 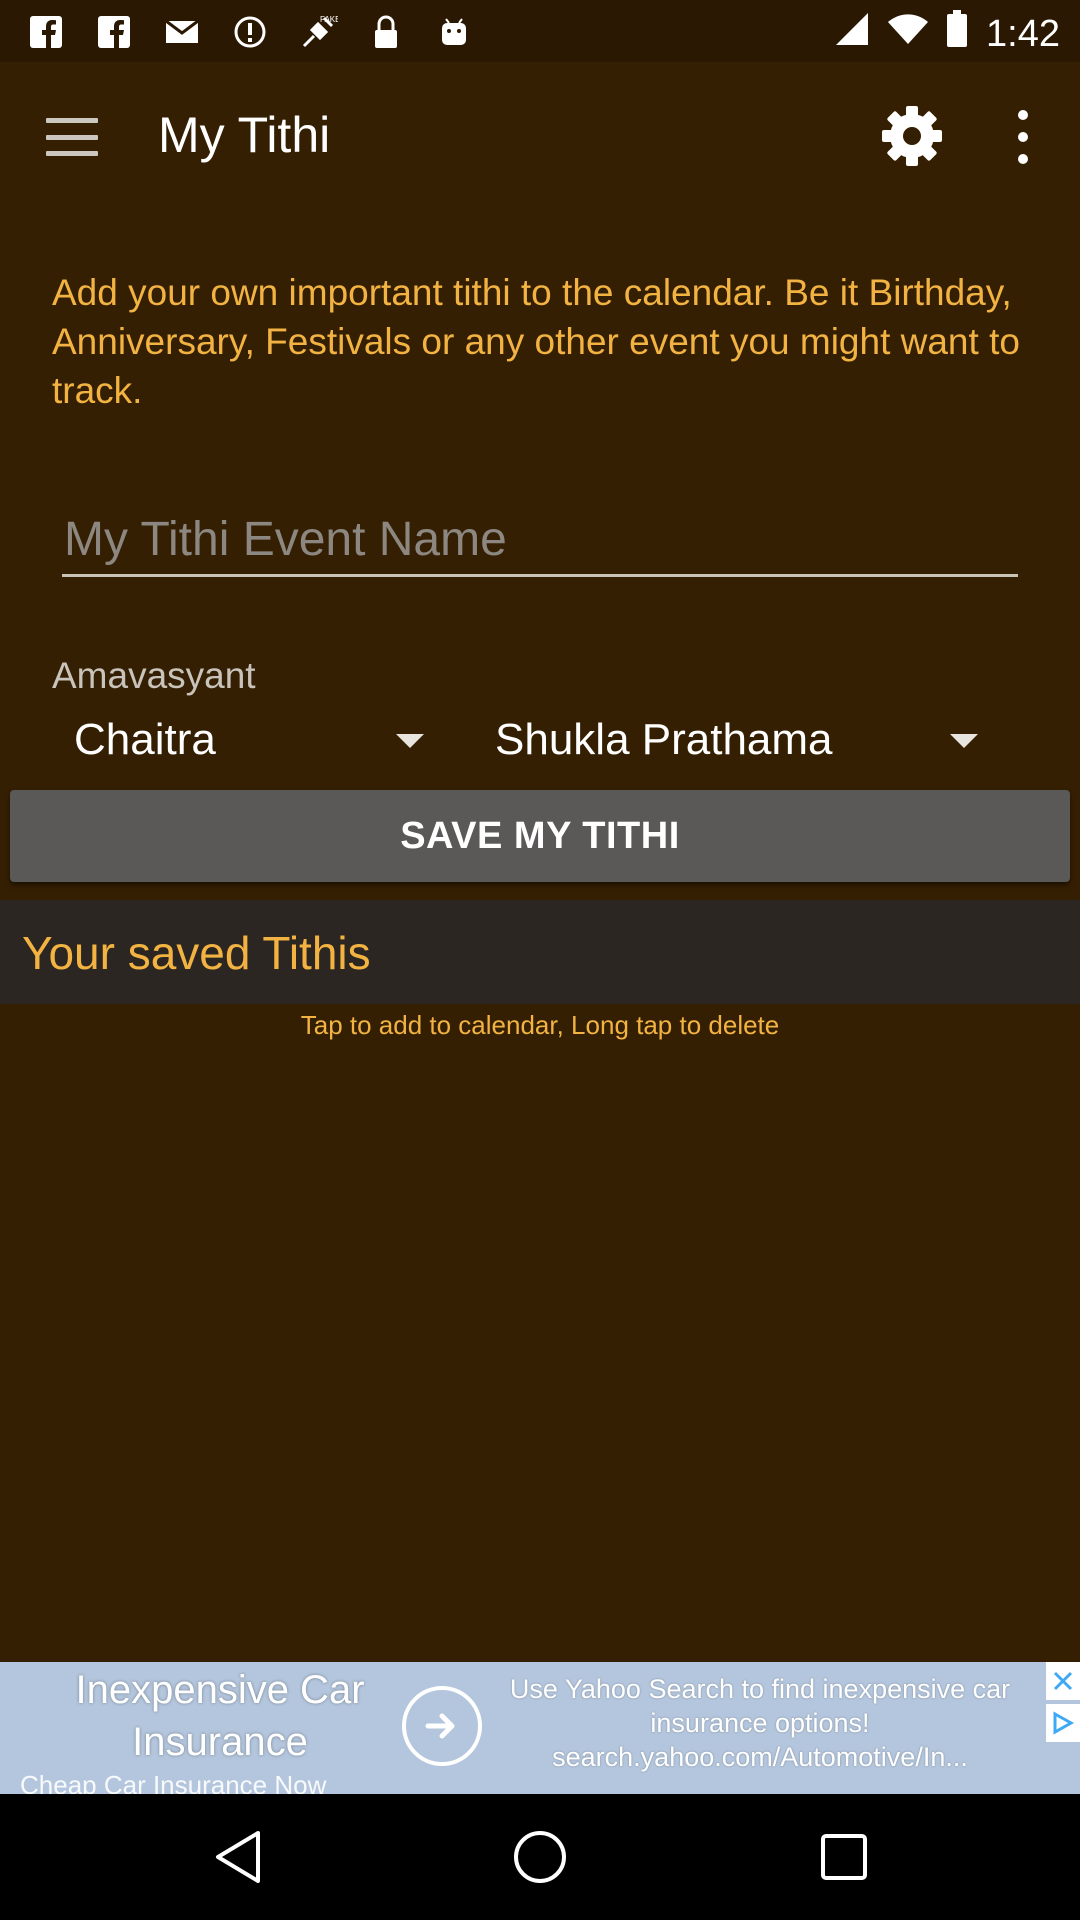 I want to click on signal-icon, so click(x=852, y=34).